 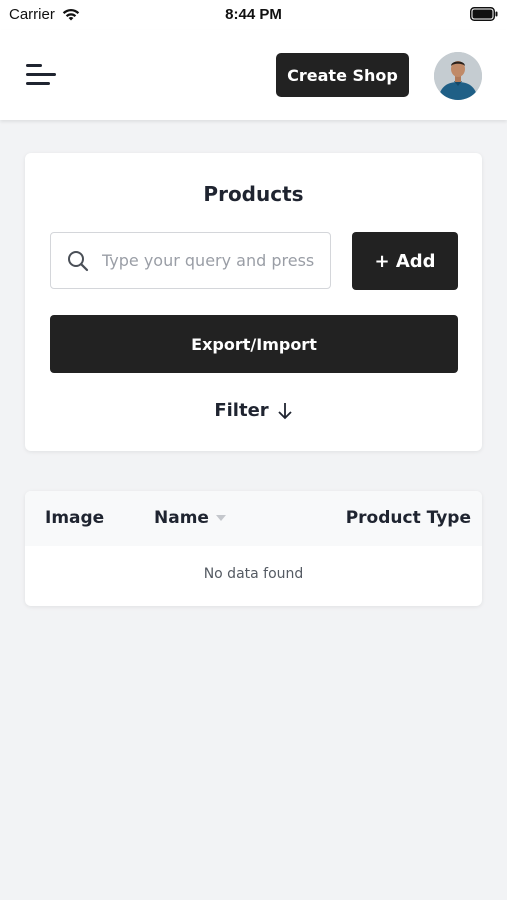 What do you see at coordinates (241, 410) in the screenshot?
I see `filter-label: Filter` at bounding box center [241, 410].